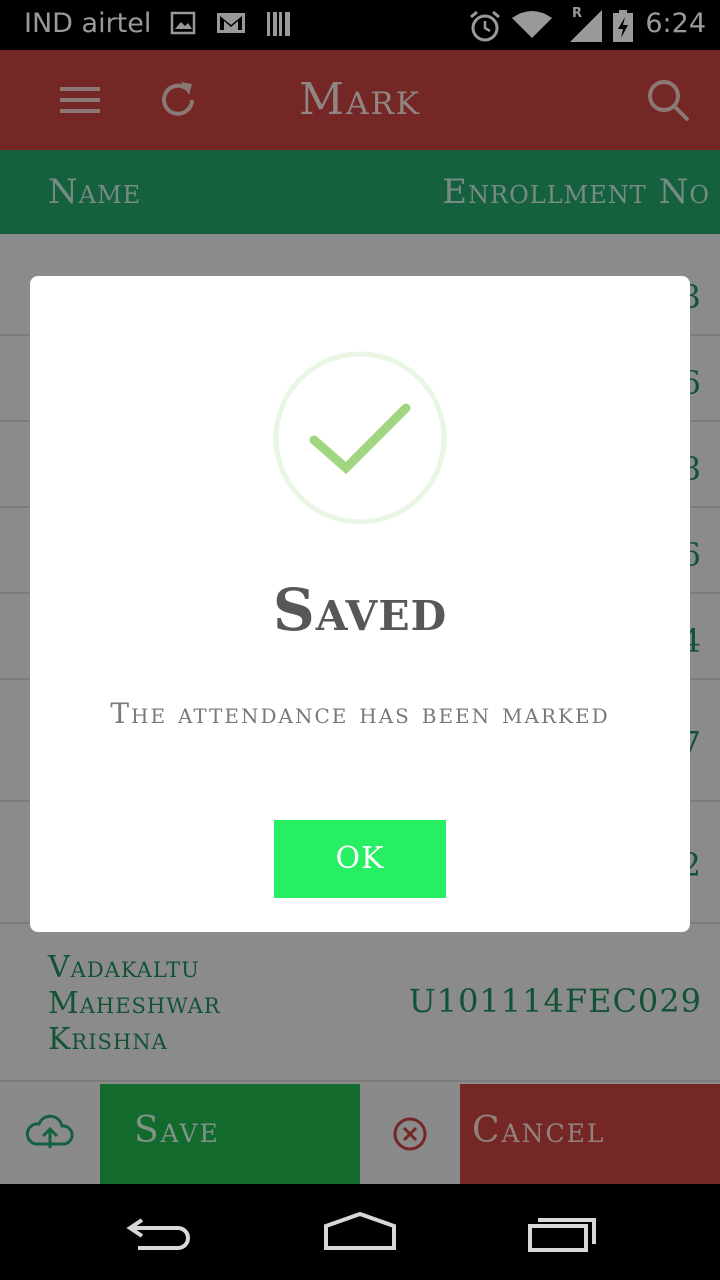 Image resolution: width=720 pixels, height=1280 pixels. Describe the element at coordinates (160, 1231) in the screenshot. I see `back-icon` at that location.